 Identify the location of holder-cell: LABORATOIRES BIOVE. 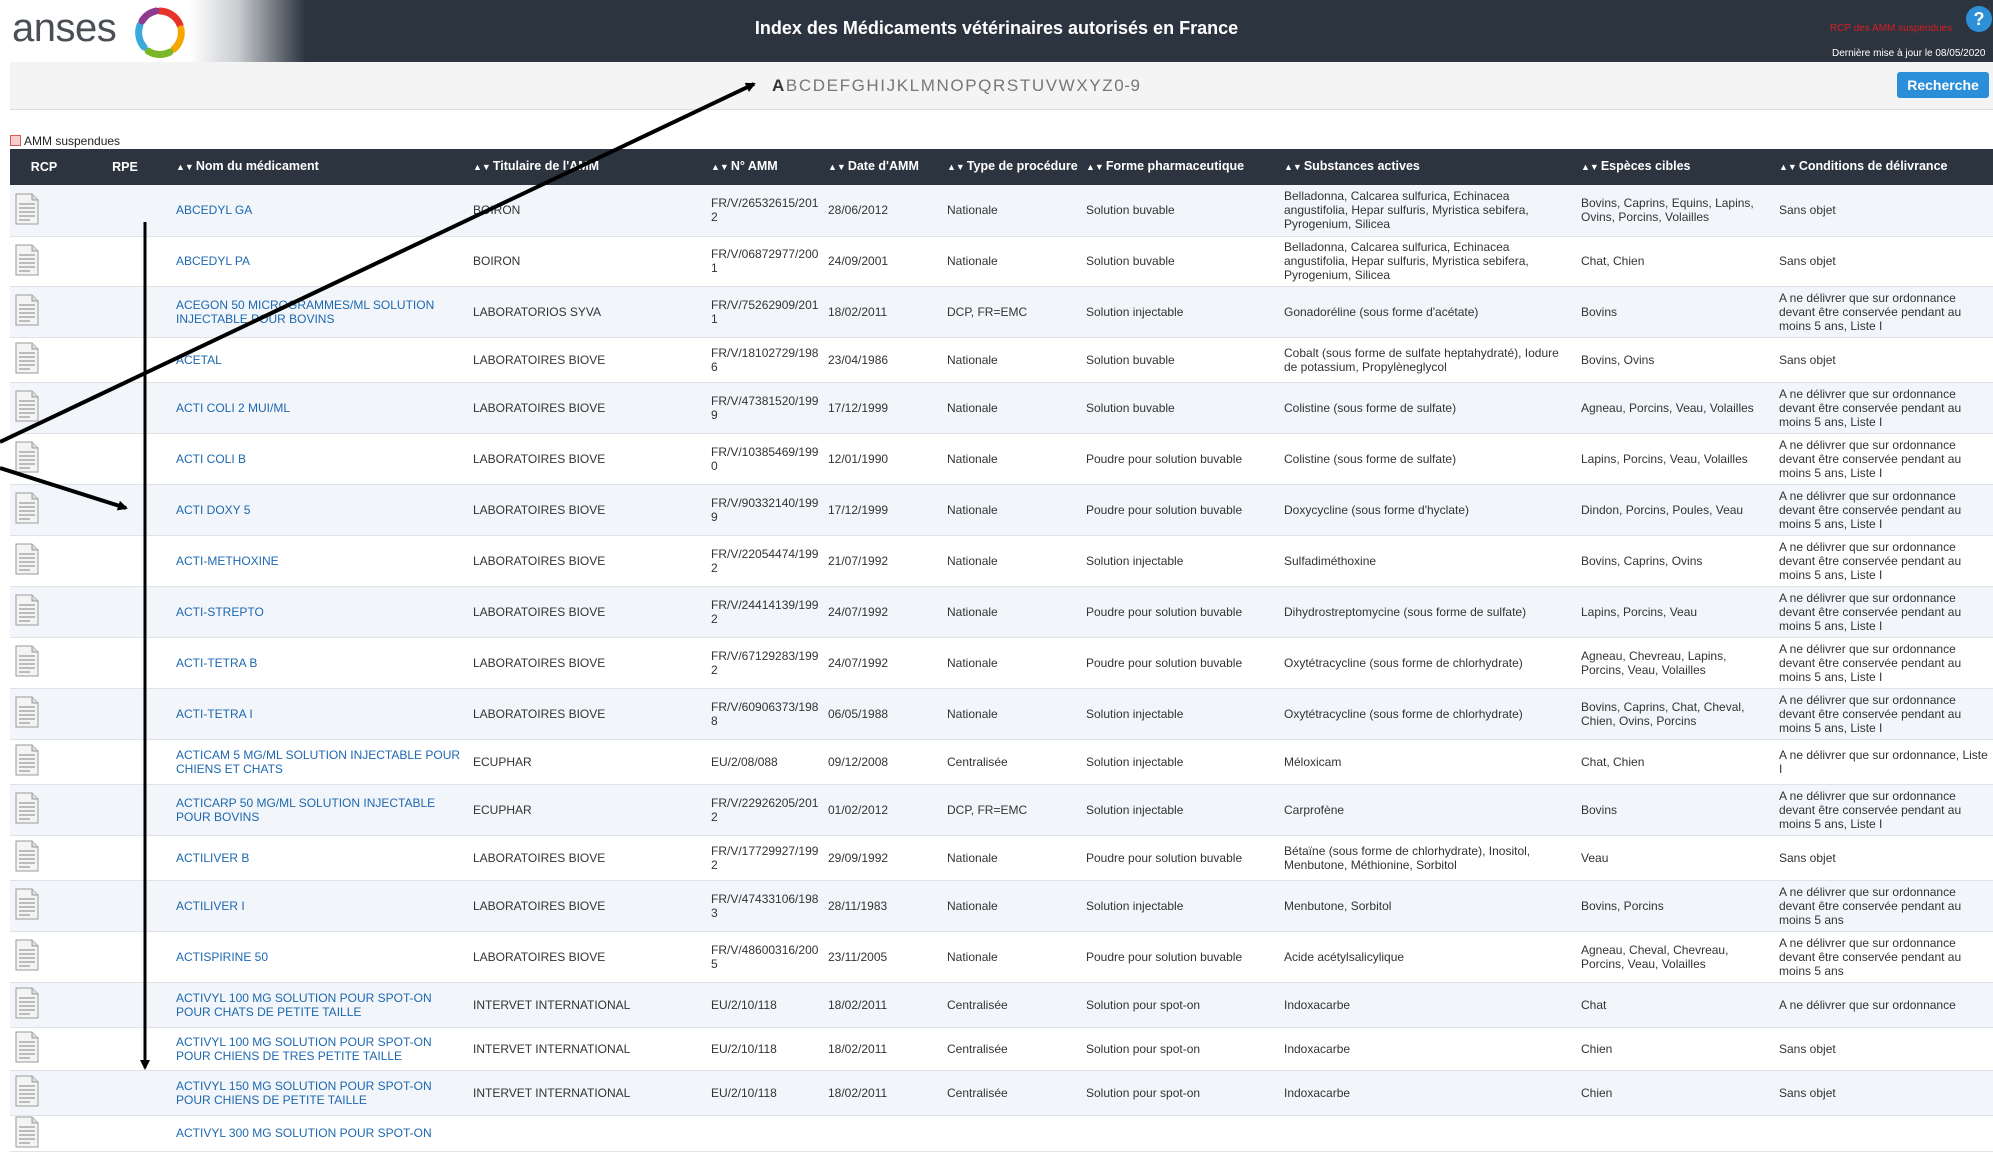
(588, 408).